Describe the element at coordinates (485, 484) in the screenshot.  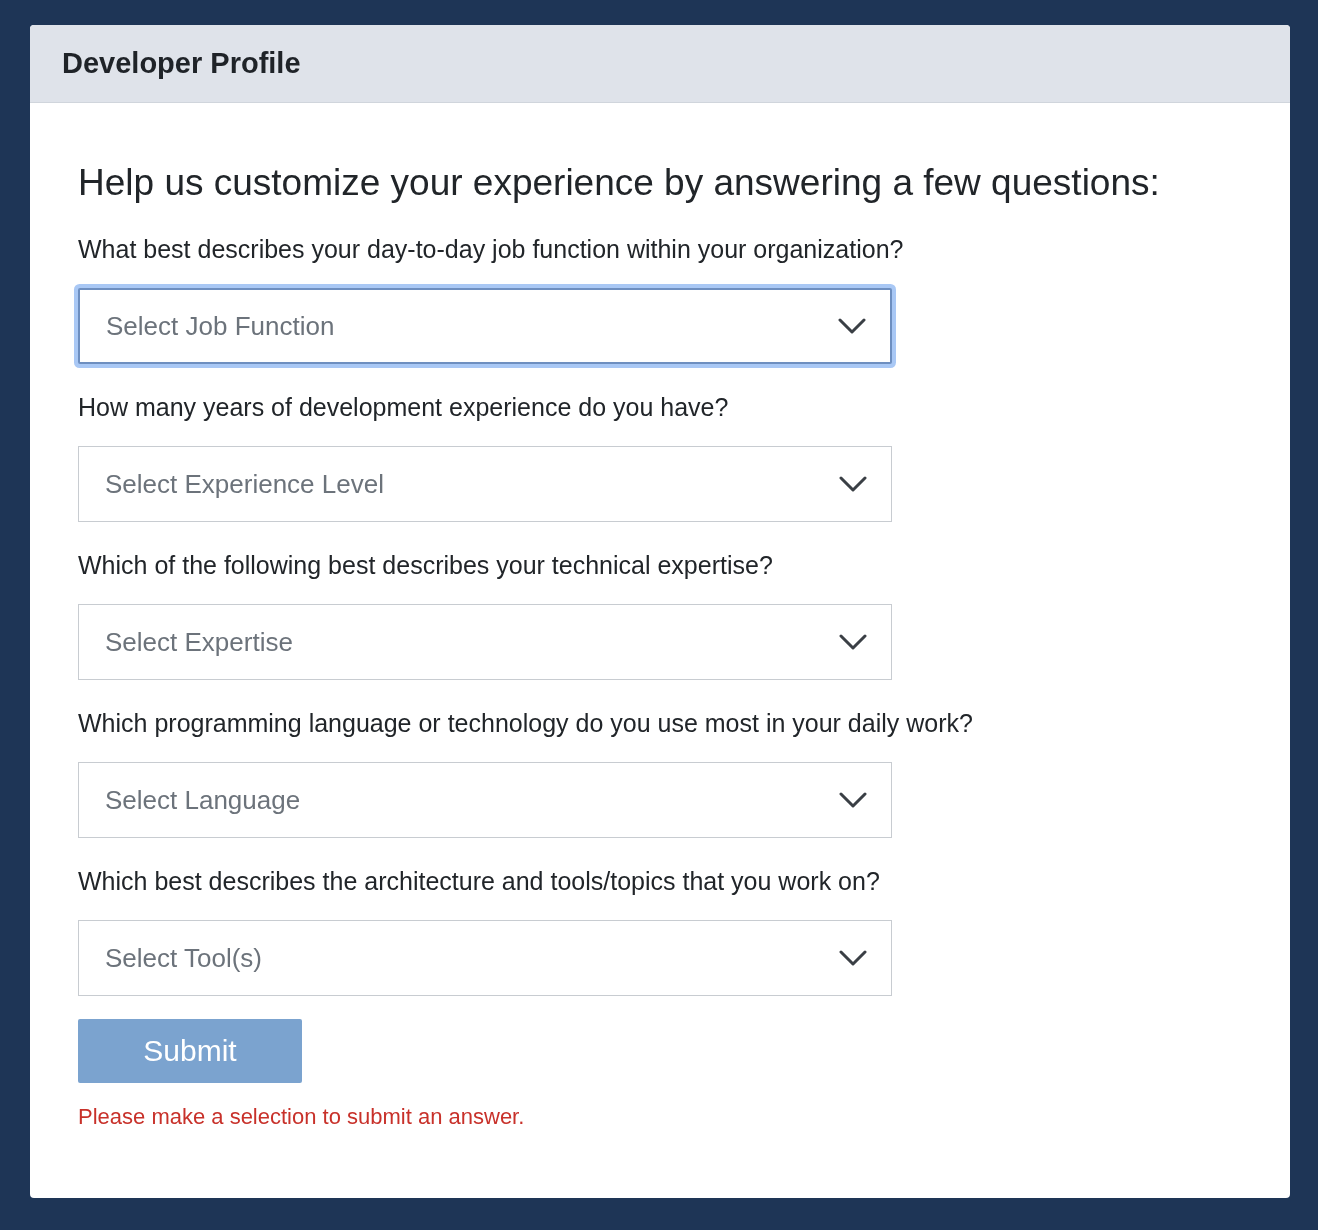
I see `dropdown: Select Experience Level` at that location.